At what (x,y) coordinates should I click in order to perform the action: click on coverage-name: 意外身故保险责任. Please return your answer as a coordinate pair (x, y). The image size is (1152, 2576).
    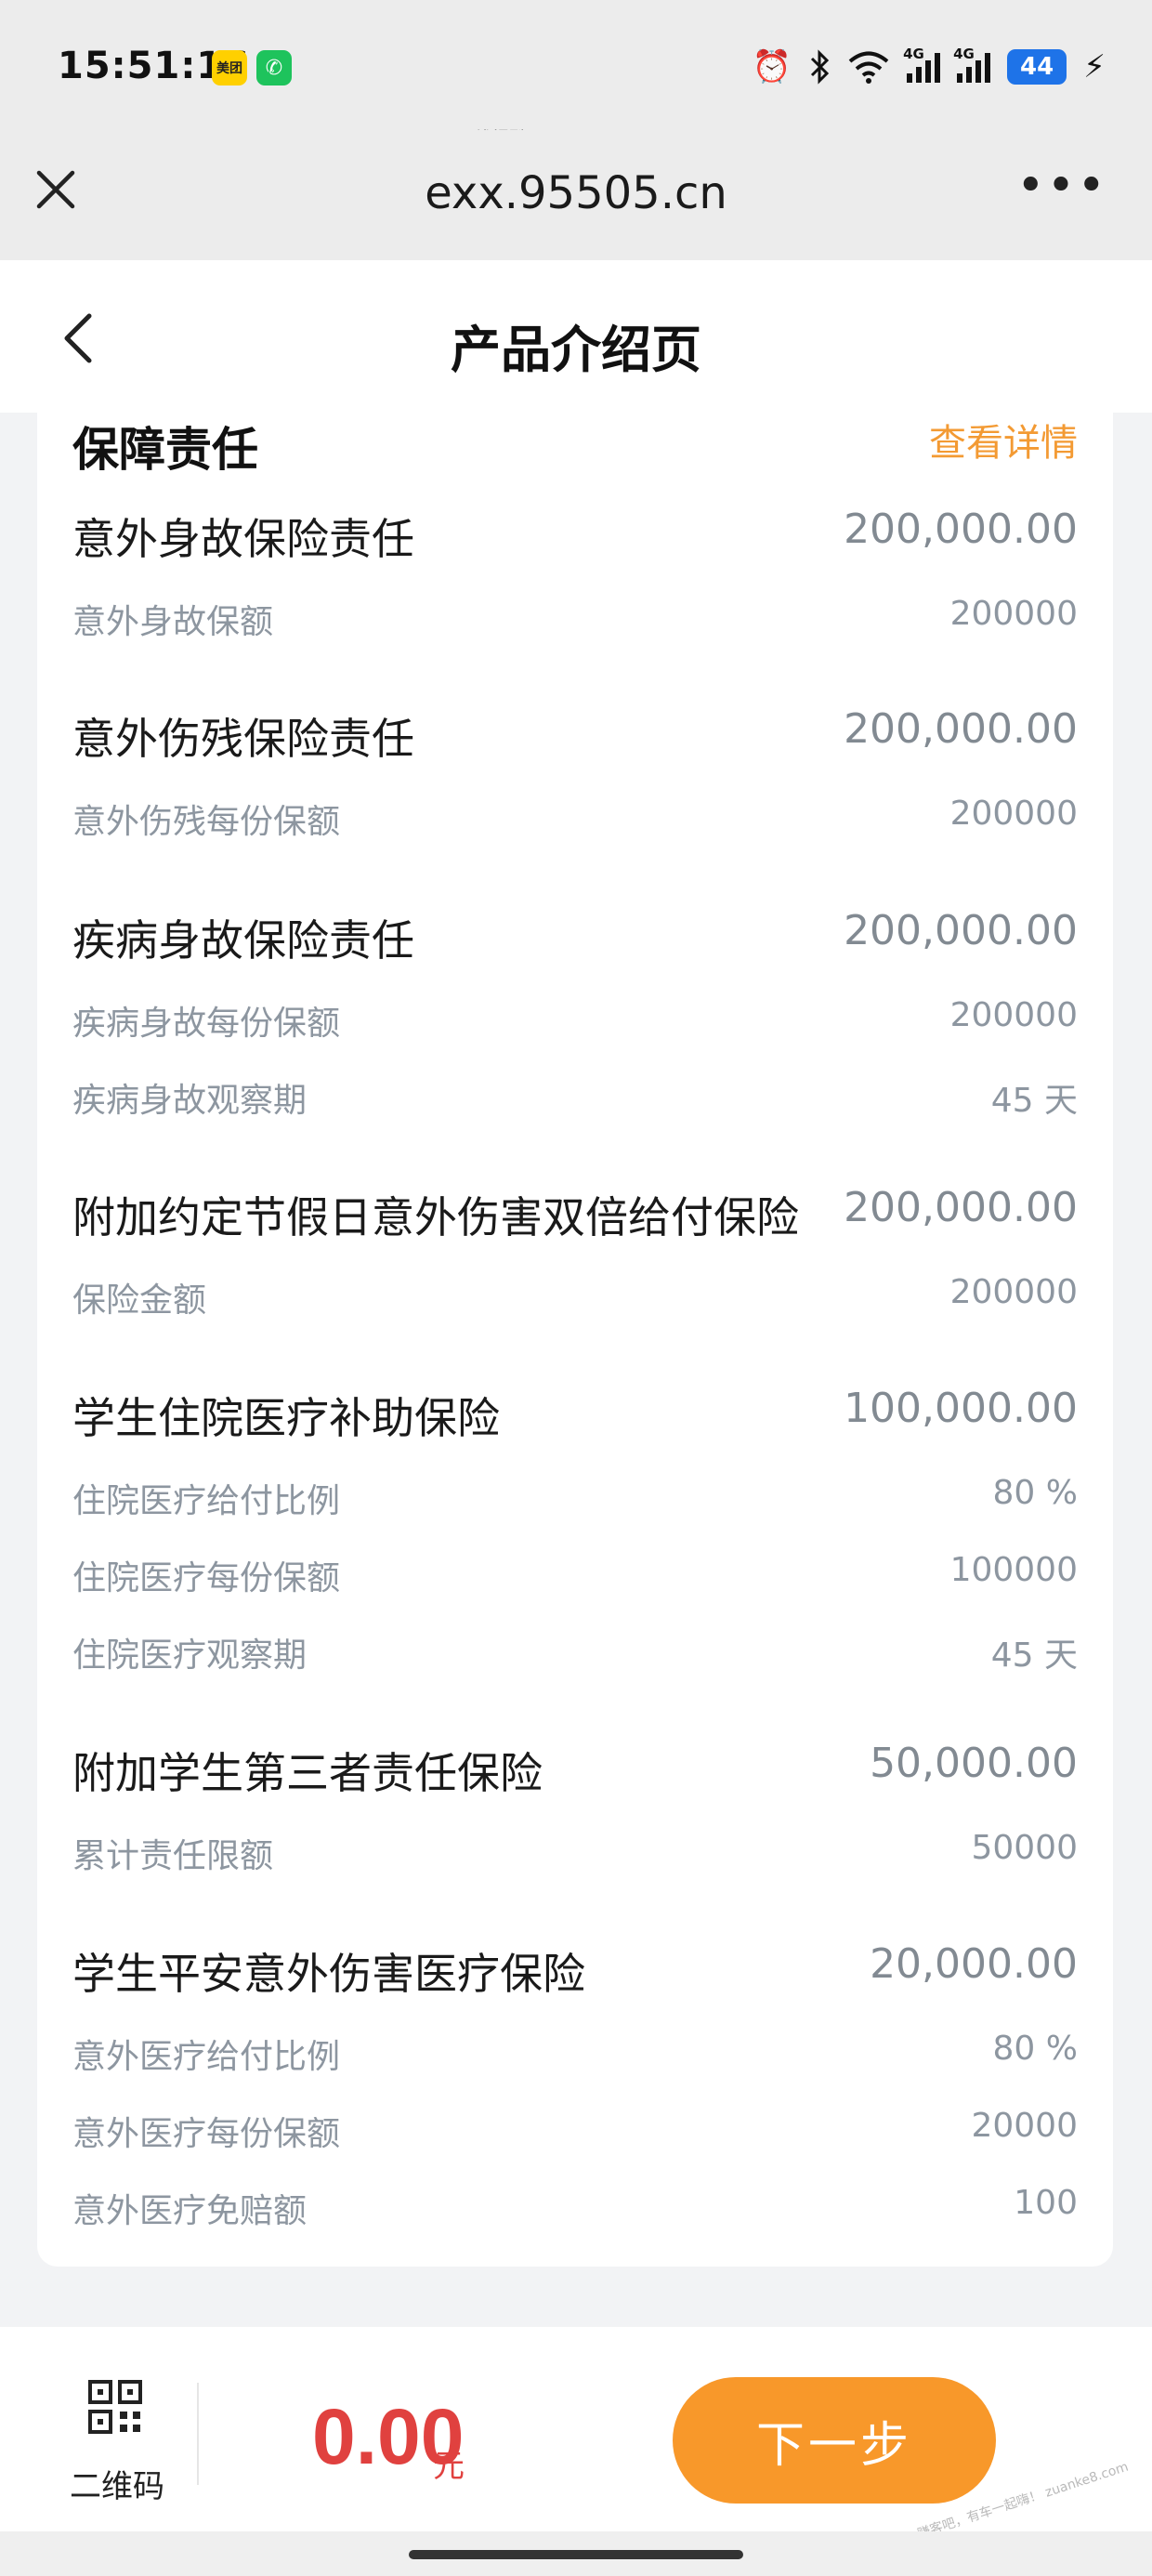
    Looking at the image, I should click on (243, 539).